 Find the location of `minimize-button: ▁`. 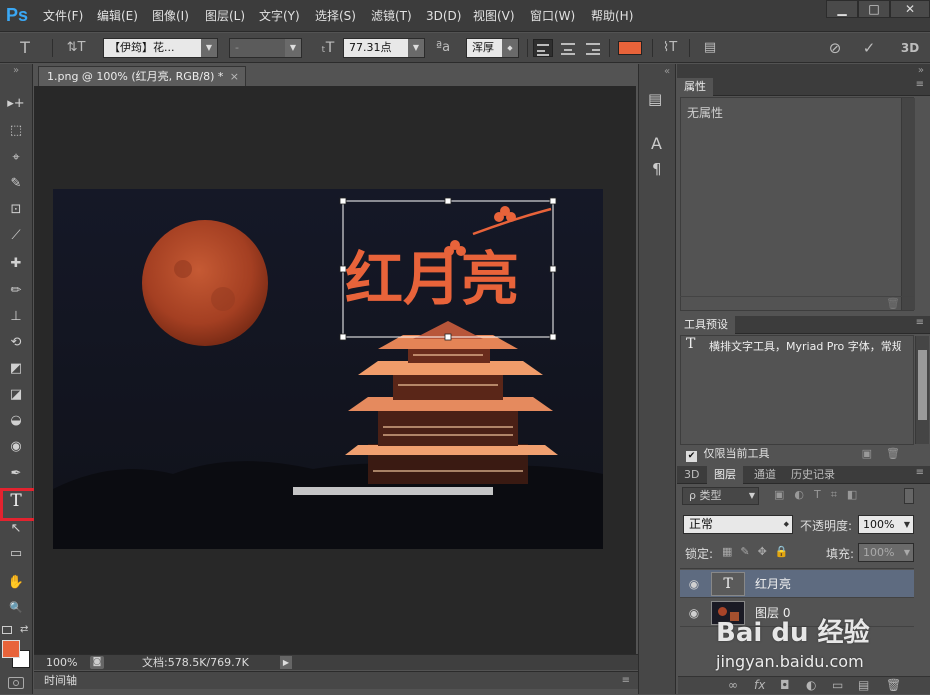

minimize-button: ▁ is located at coordinates (842, 9).